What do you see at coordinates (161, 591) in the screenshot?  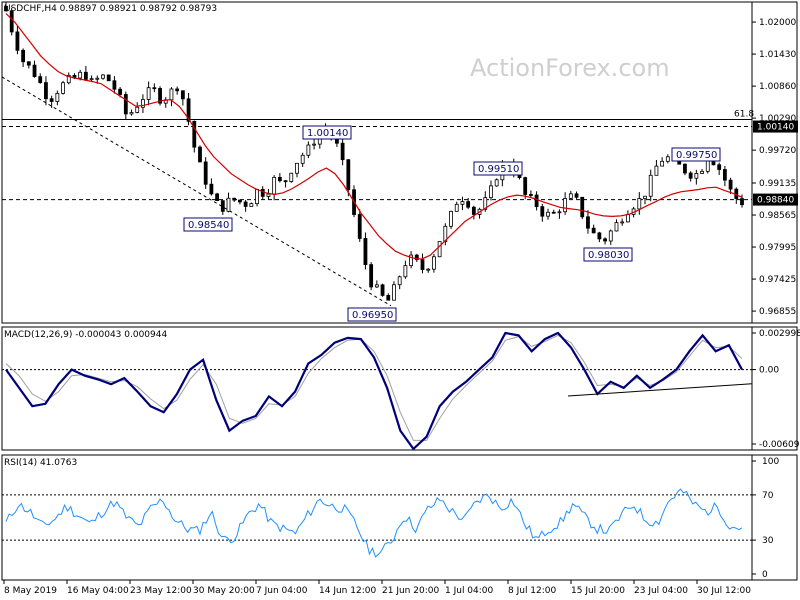 I see `x-tick-label: 23 May 12:00` at bounding box center [161, 591].